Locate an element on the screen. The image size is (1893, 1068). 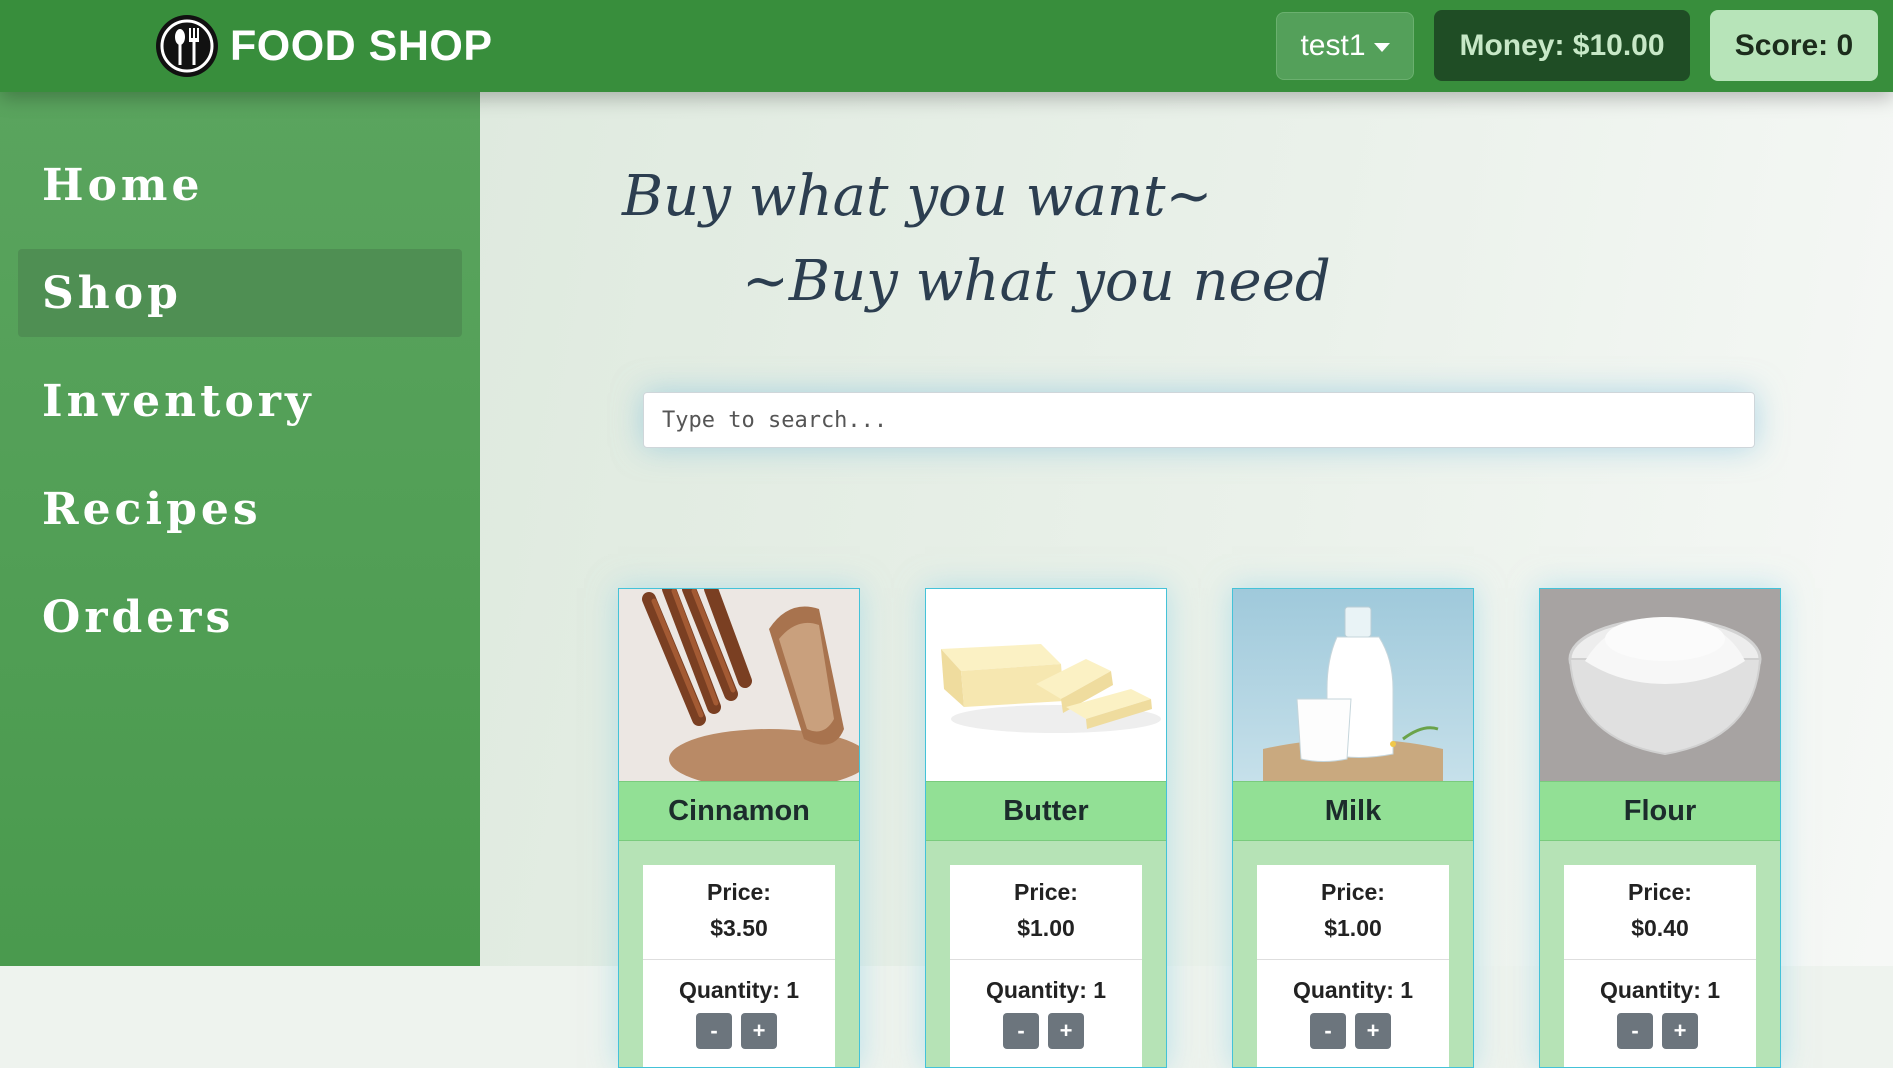
user-dropdown: test1 is located at coordinates (1345, 46).